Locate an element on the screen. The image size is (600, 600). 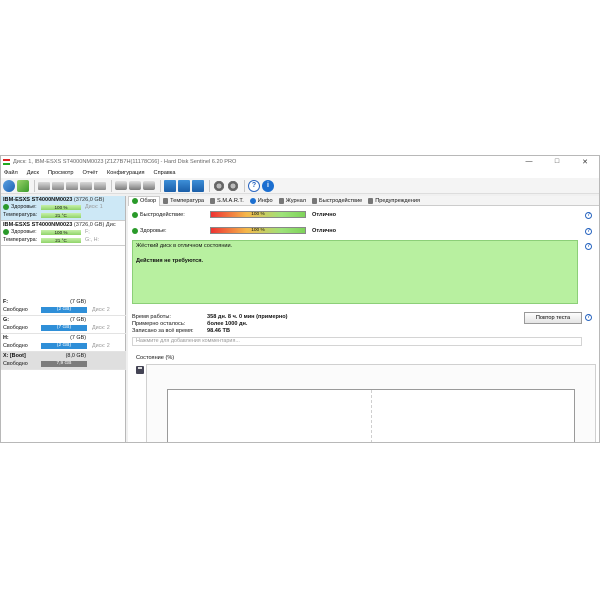
tab-alerts: Предупреждения is located at coordinates (394, 200).